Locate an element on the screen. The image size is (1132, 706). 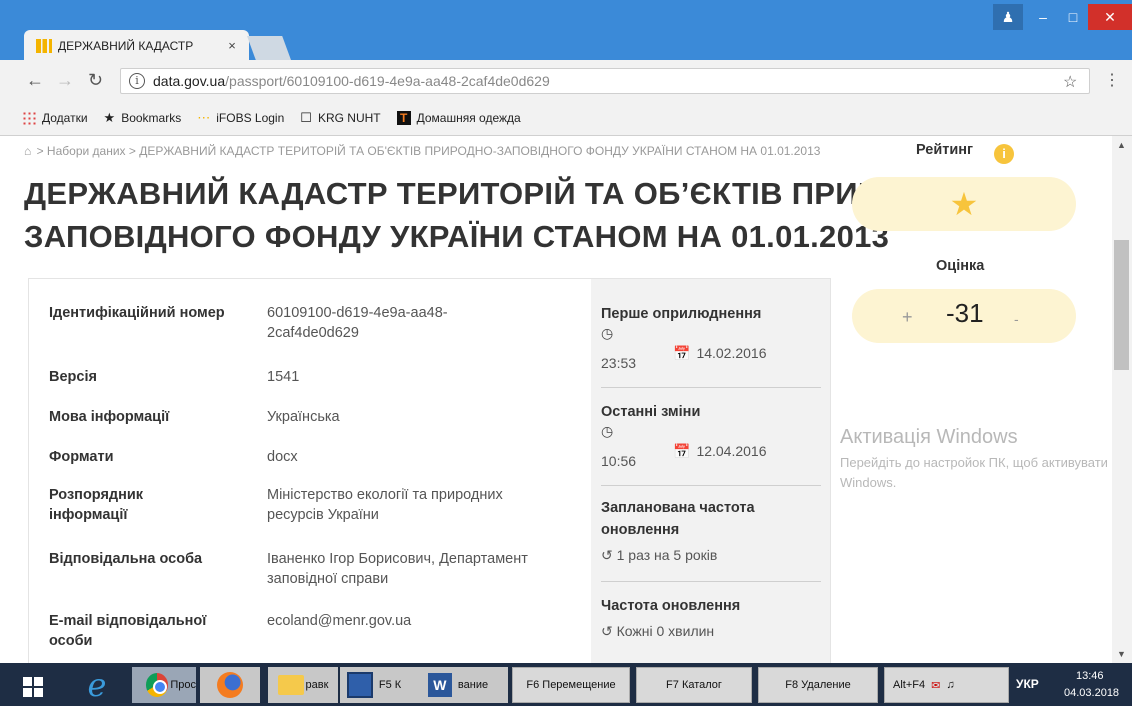
scroll-up-icon: ▲ is located at coordinates (1121, 145).